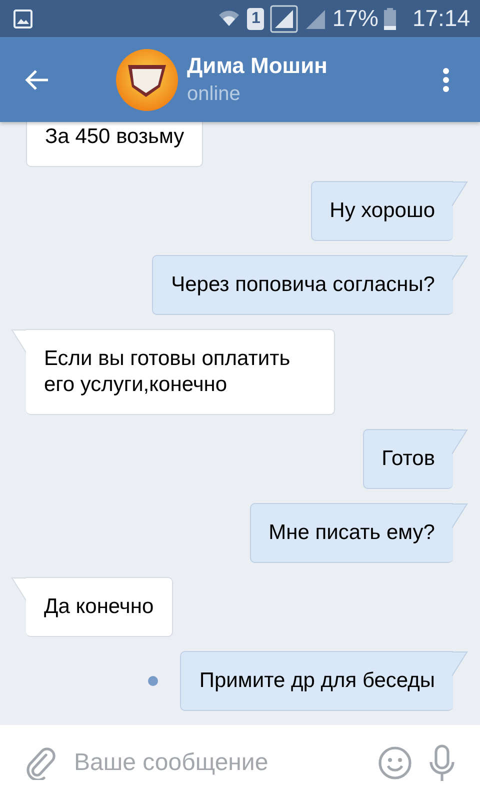 This screenshot has height=800, width=480. I want to click on contact-status: online, so click(214, 94).